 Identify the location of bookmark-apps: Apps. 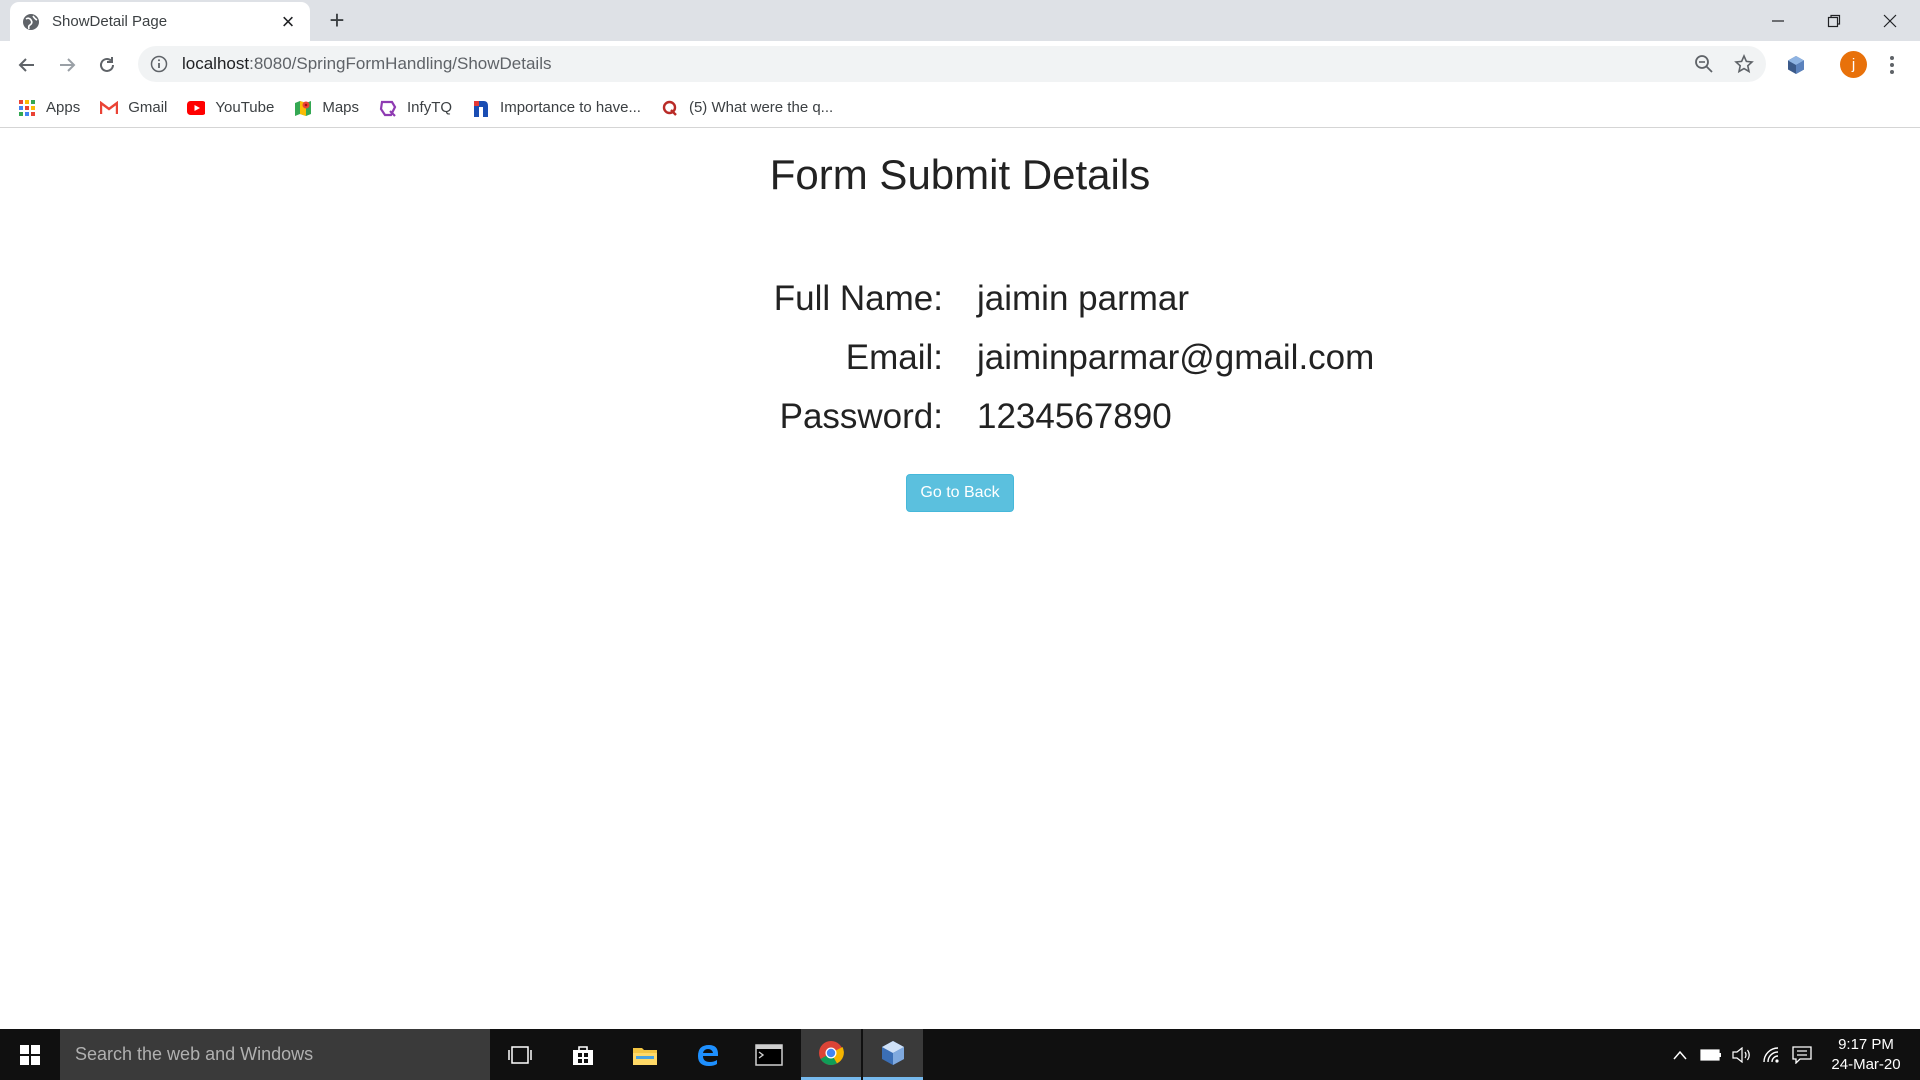
(49, 108).